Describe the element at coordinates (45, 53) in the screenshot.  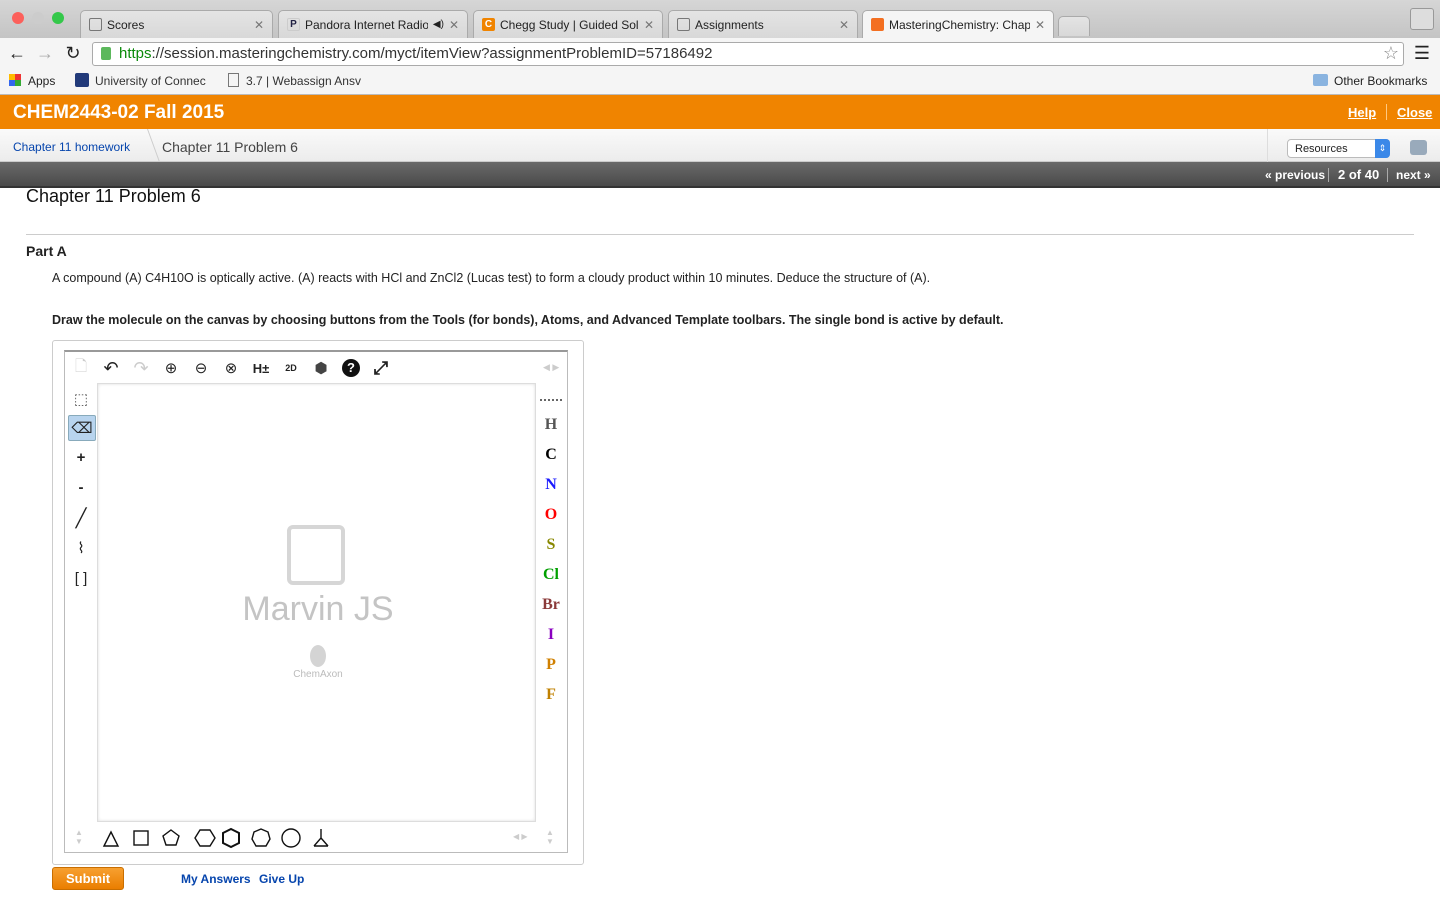
I see `forward-arrow-icon: →` at that location.